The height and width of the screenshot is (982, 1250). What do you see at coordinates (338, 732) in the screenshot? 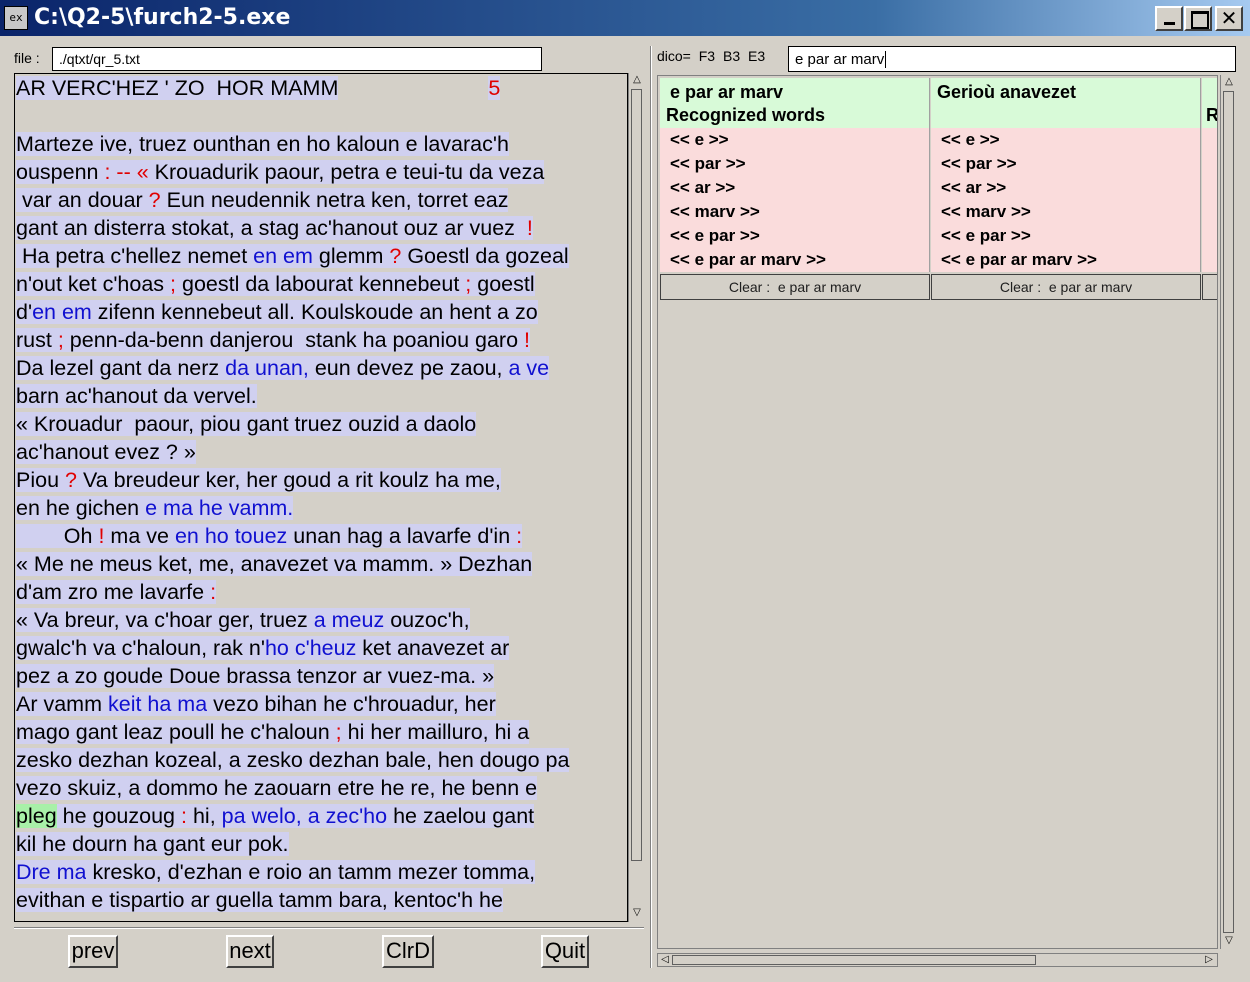
I see `punctuation-mark: ;` at bounding box center [338, 732].